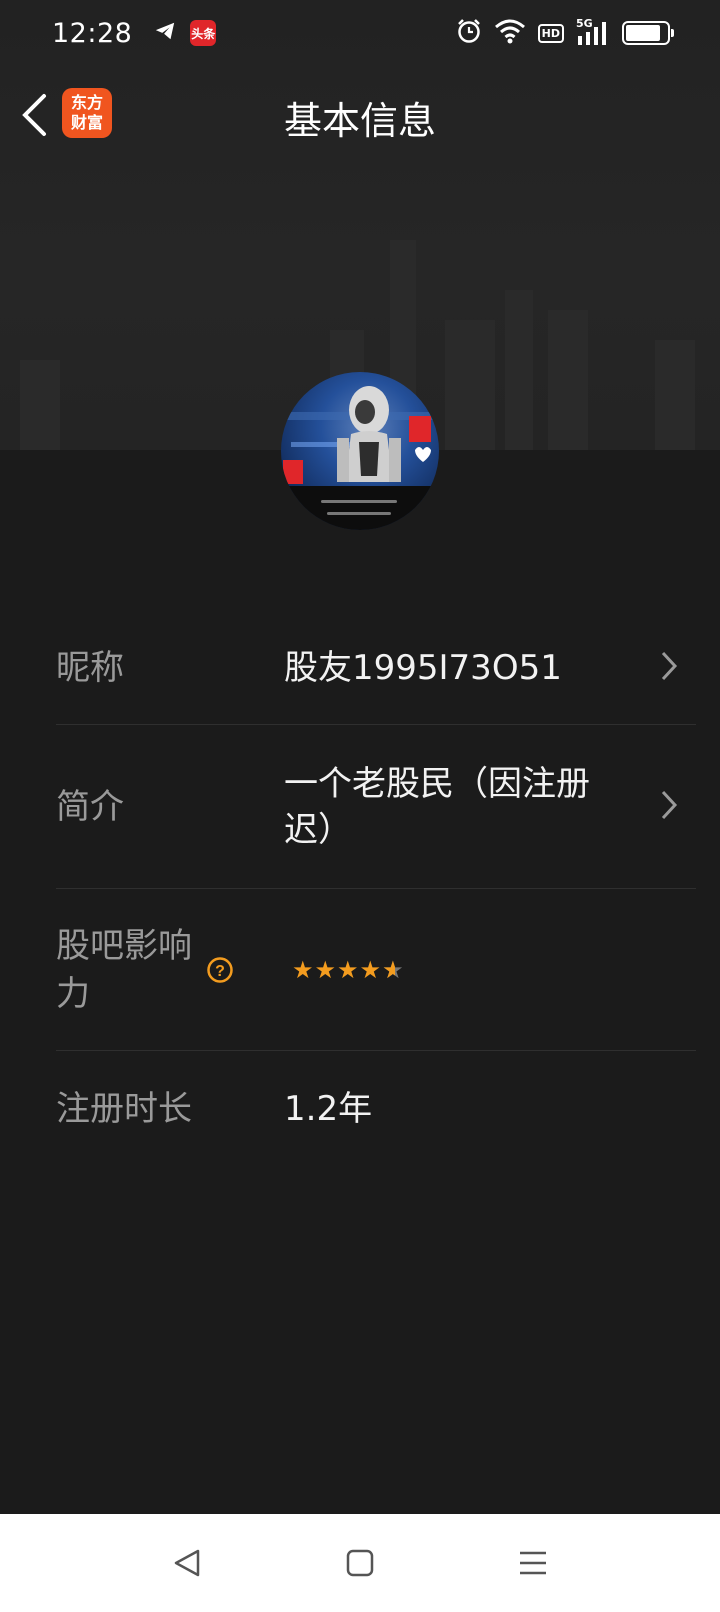 The width and height of the screenshot is (720, 1612). Describe the element at coordinates (360, 451) in the screenshot. I see `avatar` at that location.